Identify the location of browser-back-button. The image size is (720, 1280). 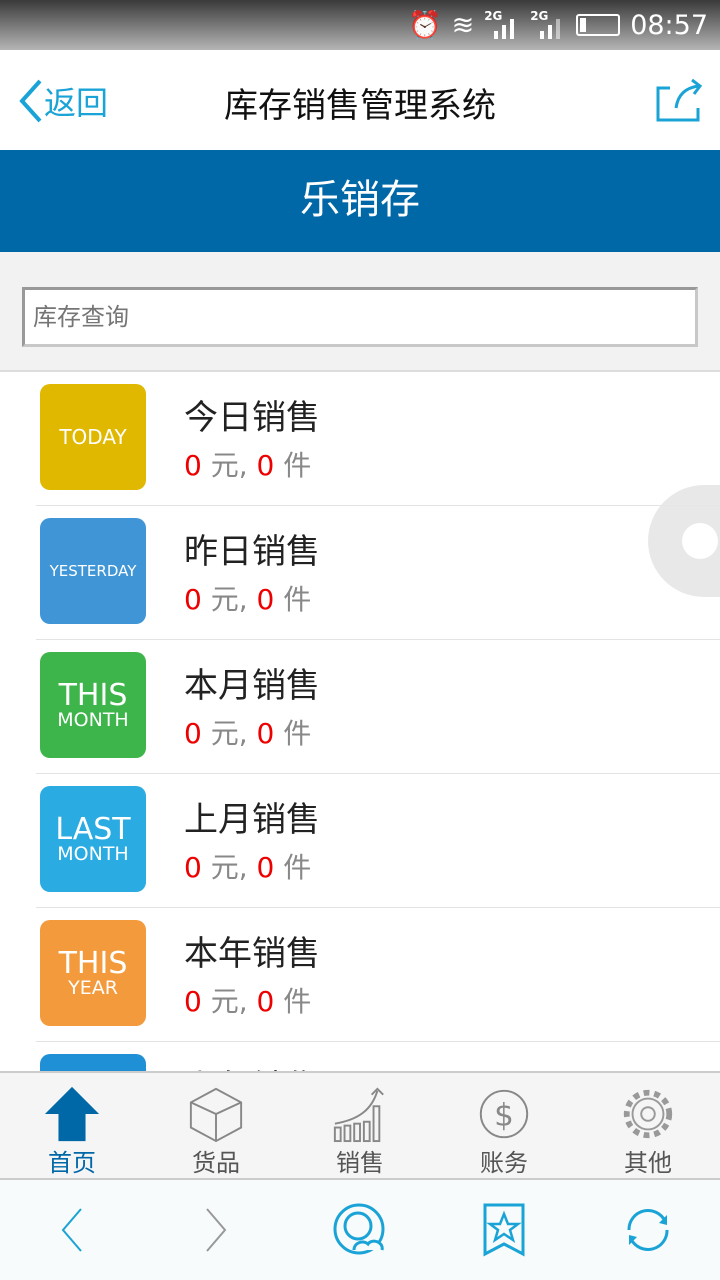
(72, 1230).